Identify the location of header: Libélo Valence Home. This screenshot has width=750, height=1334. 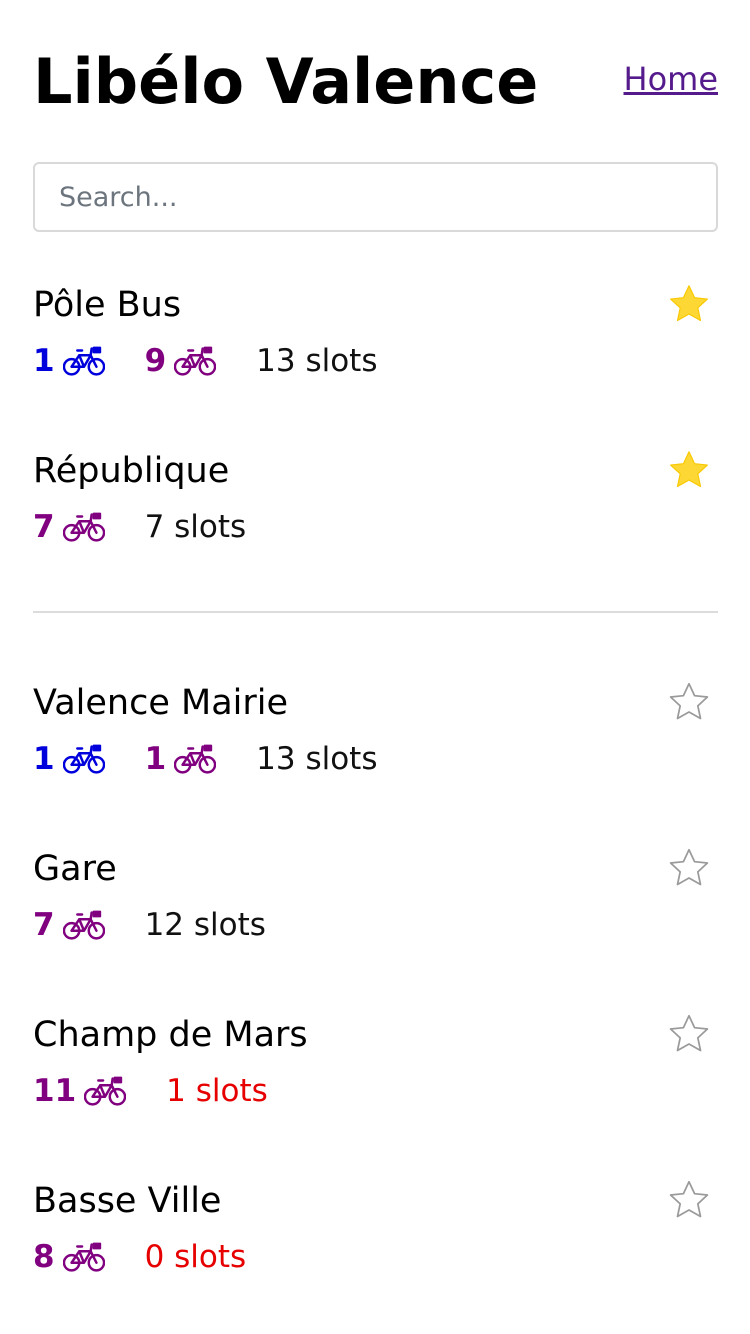
(375, 85).